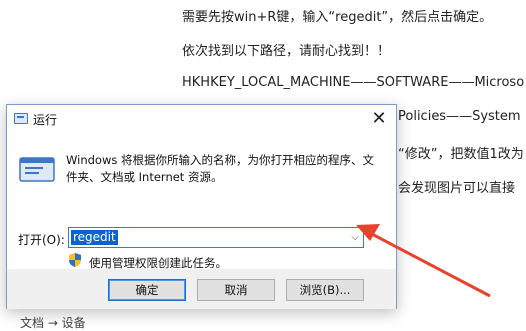  Describe the element at coordinates (236, 290) in the screenshot. I see `cancel-button: 取消` at that location.